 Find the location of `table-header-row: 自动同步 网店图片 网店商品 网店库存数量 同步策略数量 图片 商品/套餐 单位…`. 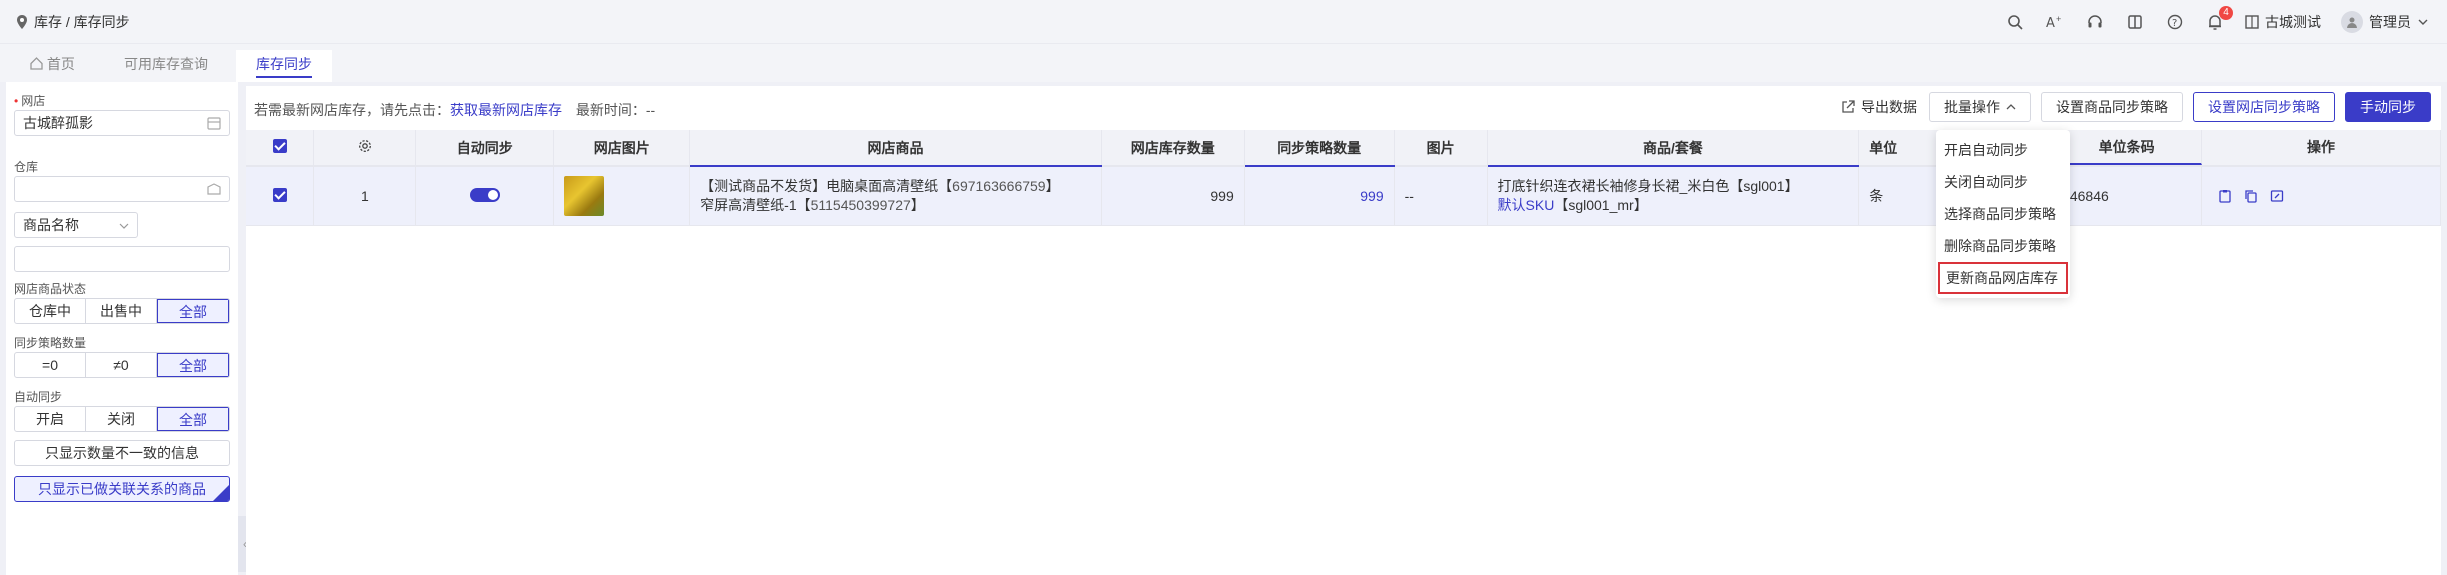

table-header-row: 自动同步 网店图片 网店商品 网店库存数量 同步策略数量 图片 商品/套餐 单位… is located at coordinates (1343, 148).